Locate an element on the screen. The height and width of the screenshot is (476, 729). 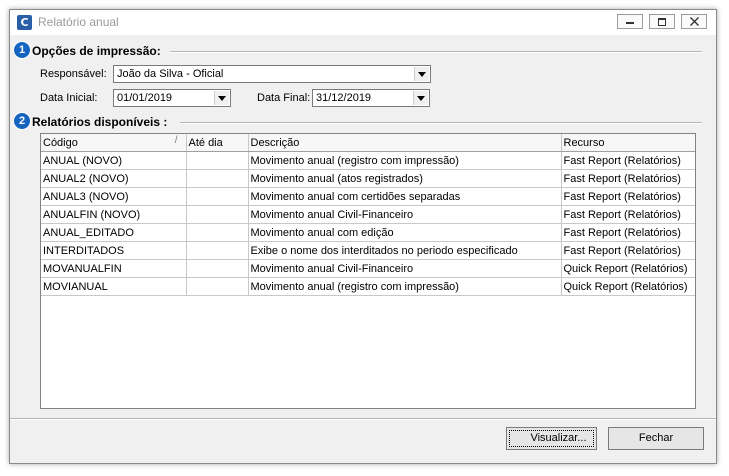
responsavel-select: João da Silva - Oficial is located at coordinates (272, 74).